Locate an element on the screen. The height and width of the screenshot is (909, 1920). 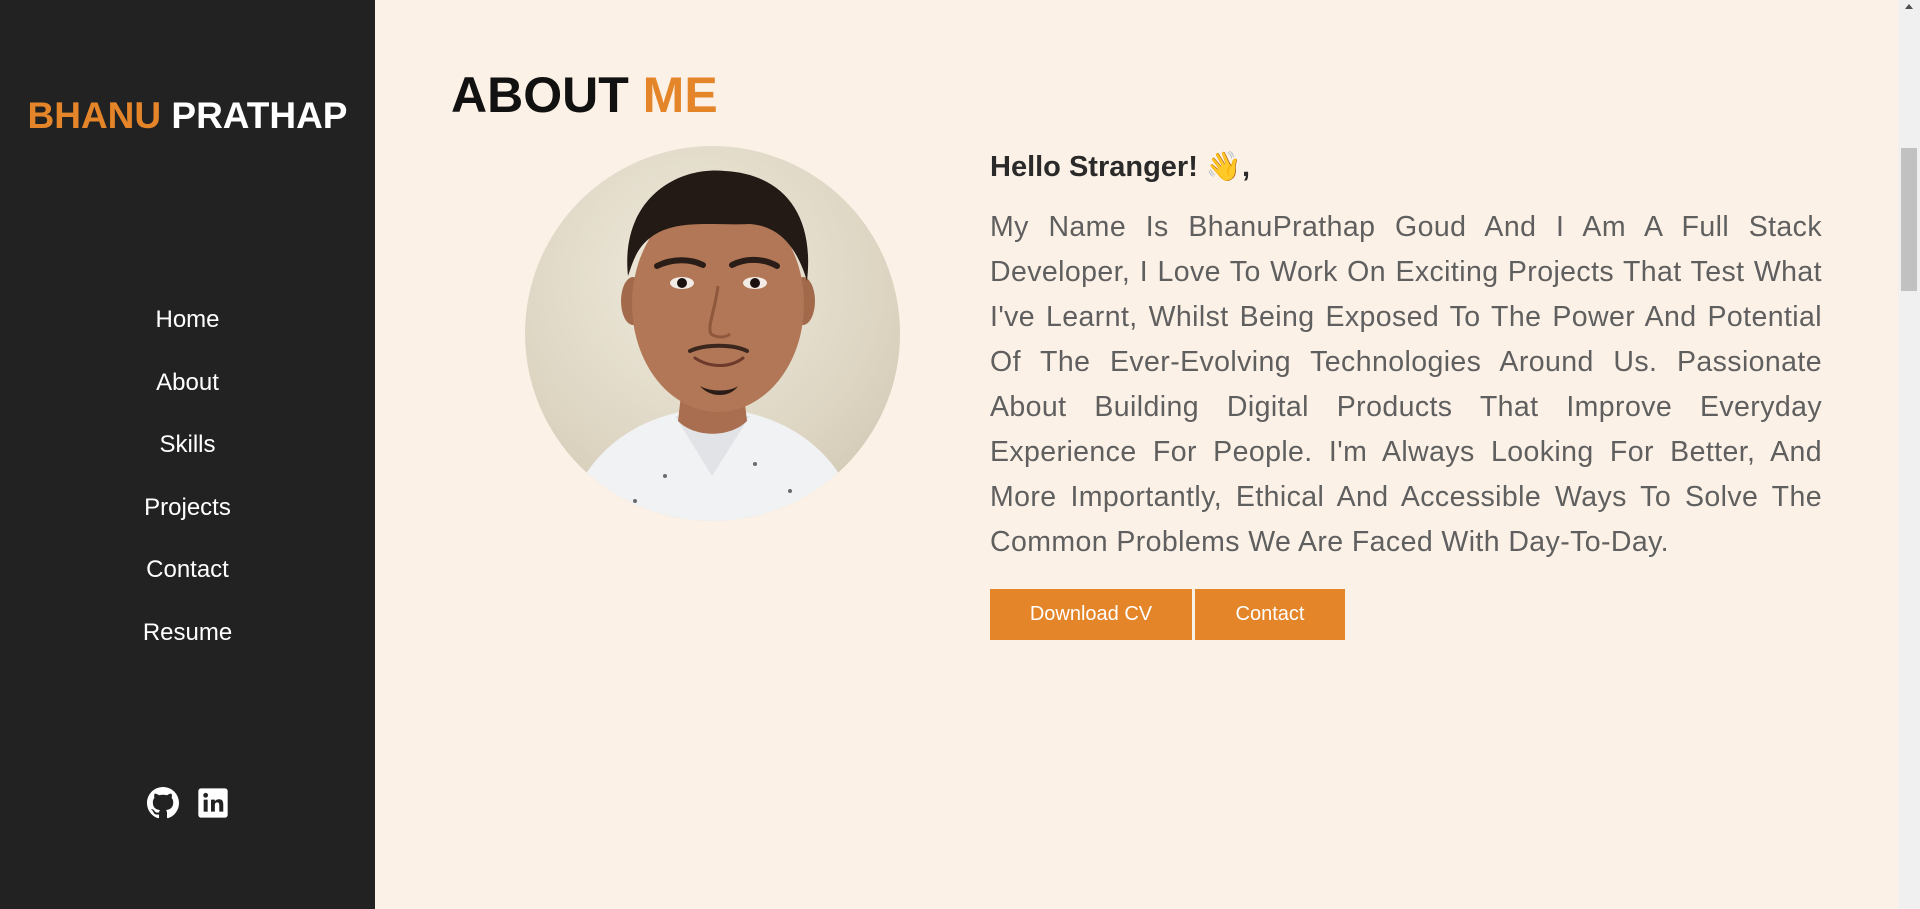
nav-item-home: Home is located at coordinates (187, 320).